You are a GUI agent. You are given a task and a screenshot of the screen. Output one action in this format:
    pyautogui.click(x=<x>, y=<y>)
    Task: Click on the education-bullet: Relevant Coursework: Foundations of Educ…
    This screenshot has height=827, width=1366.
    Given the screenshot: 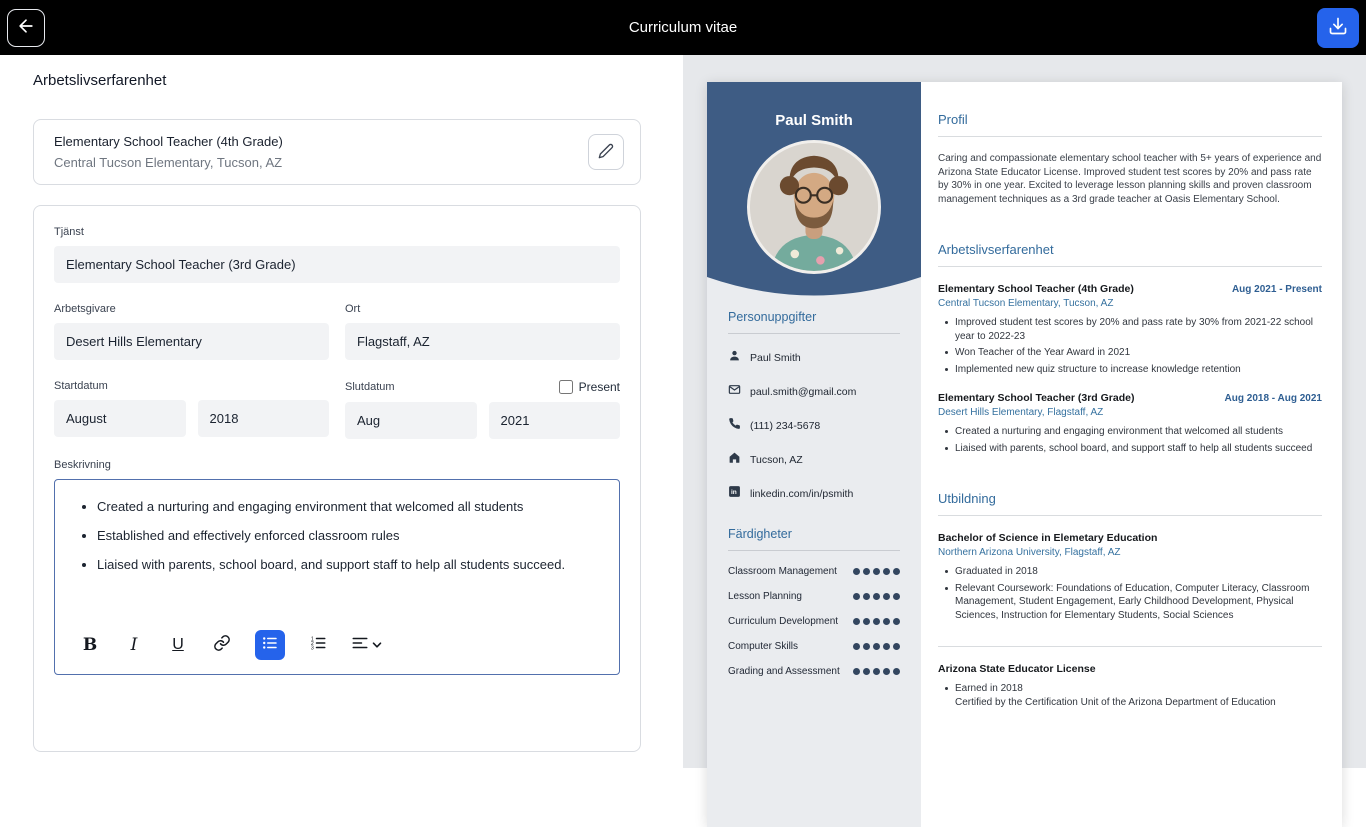 What is the action you would take?
    pyautogui.click(x=1133, y=602)
    